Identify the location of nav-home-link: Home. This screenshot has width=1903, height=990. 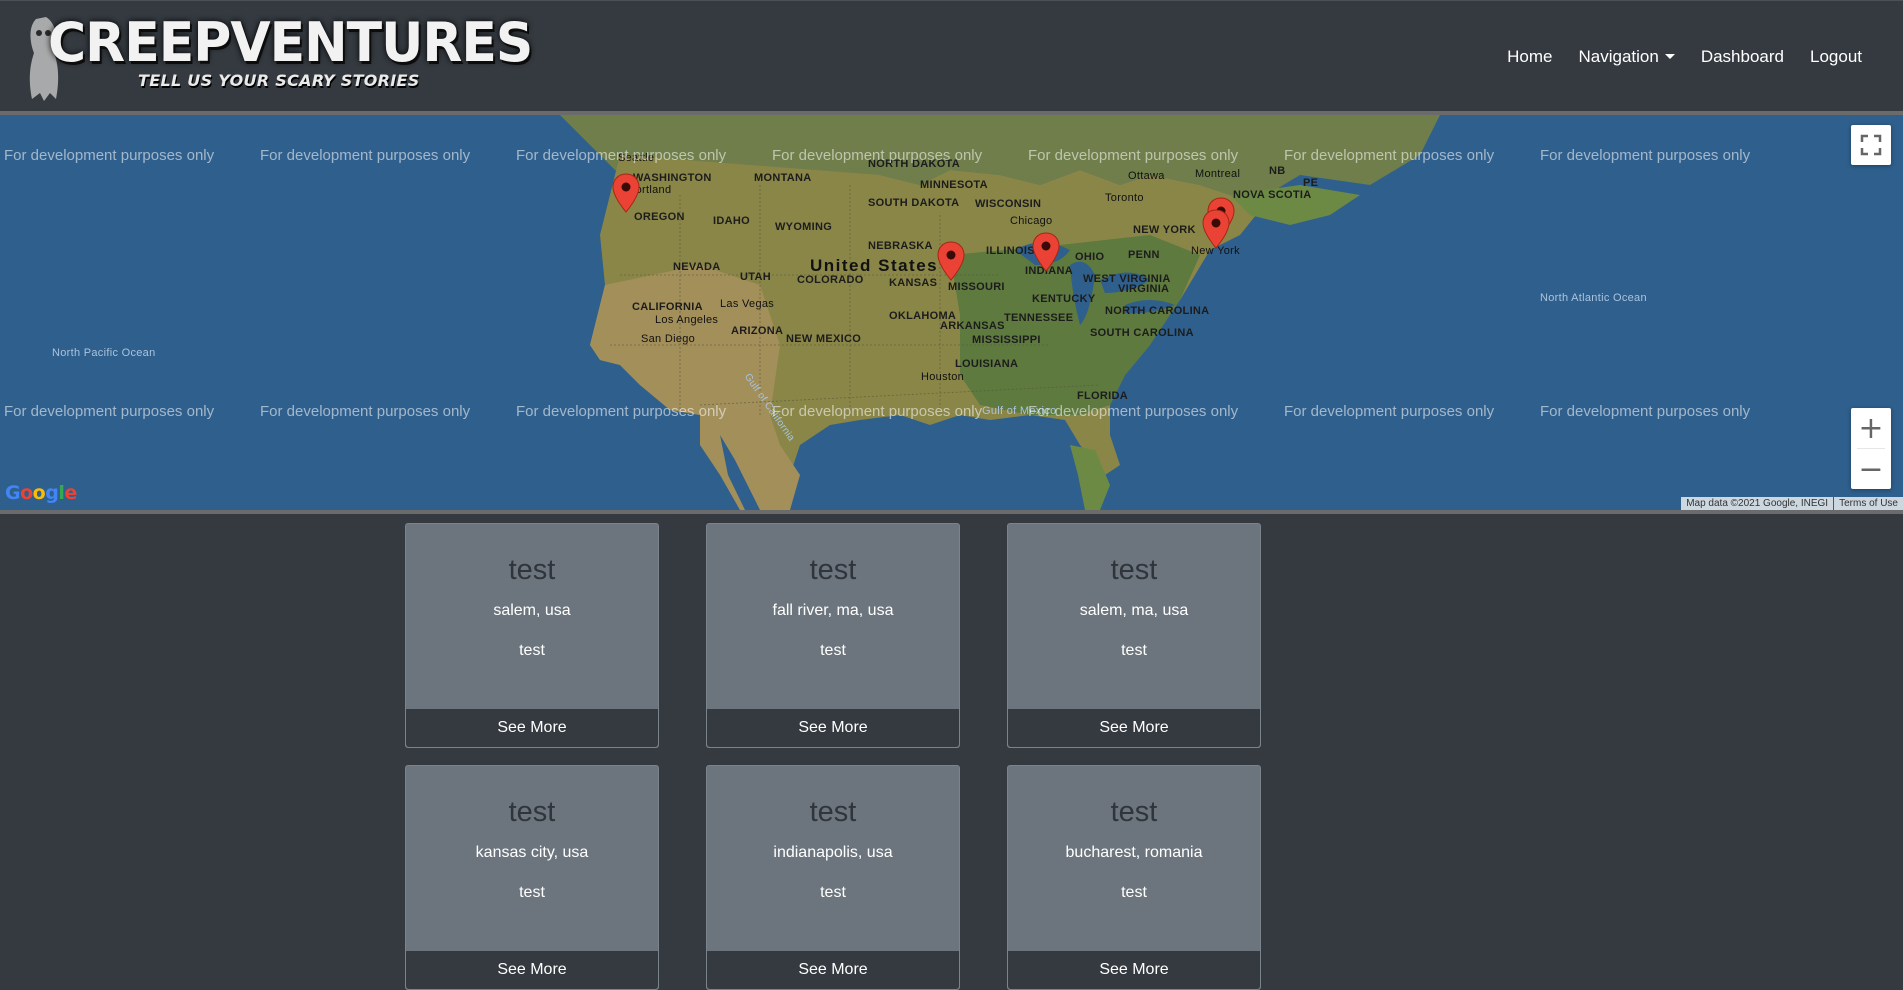
(1529, 57).